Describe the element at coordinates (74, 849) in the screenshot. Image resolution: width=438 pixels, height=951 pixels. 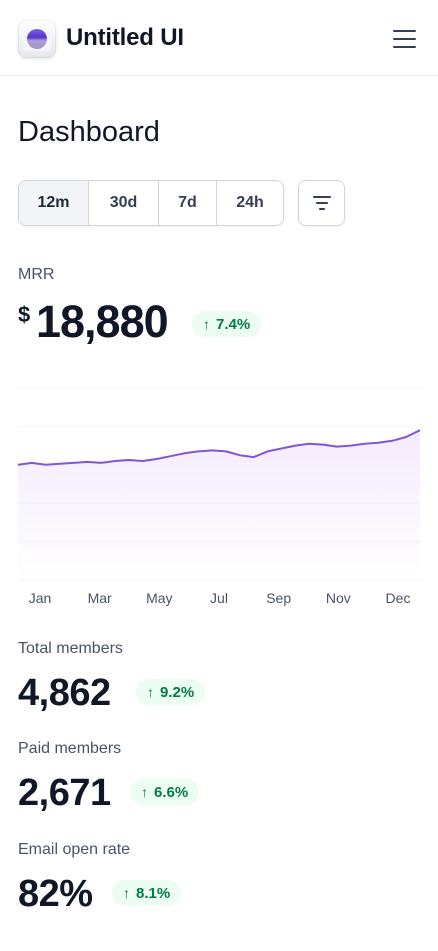
I see `email-open-rate-label: Email open rate` at that location.